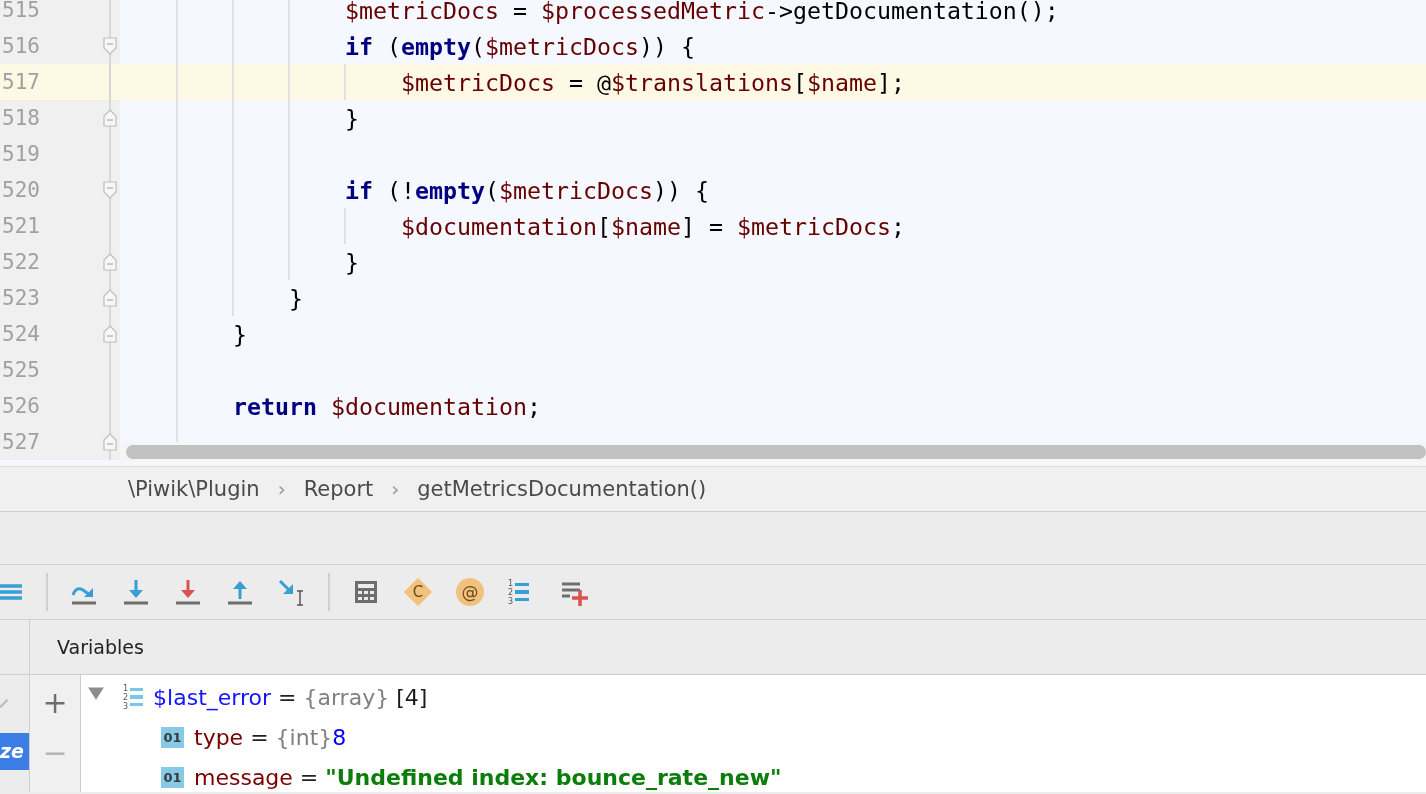  Describe the element at coordinates (386, 406) in the screenshot. I see `code-line: return $documentation;` at that location.